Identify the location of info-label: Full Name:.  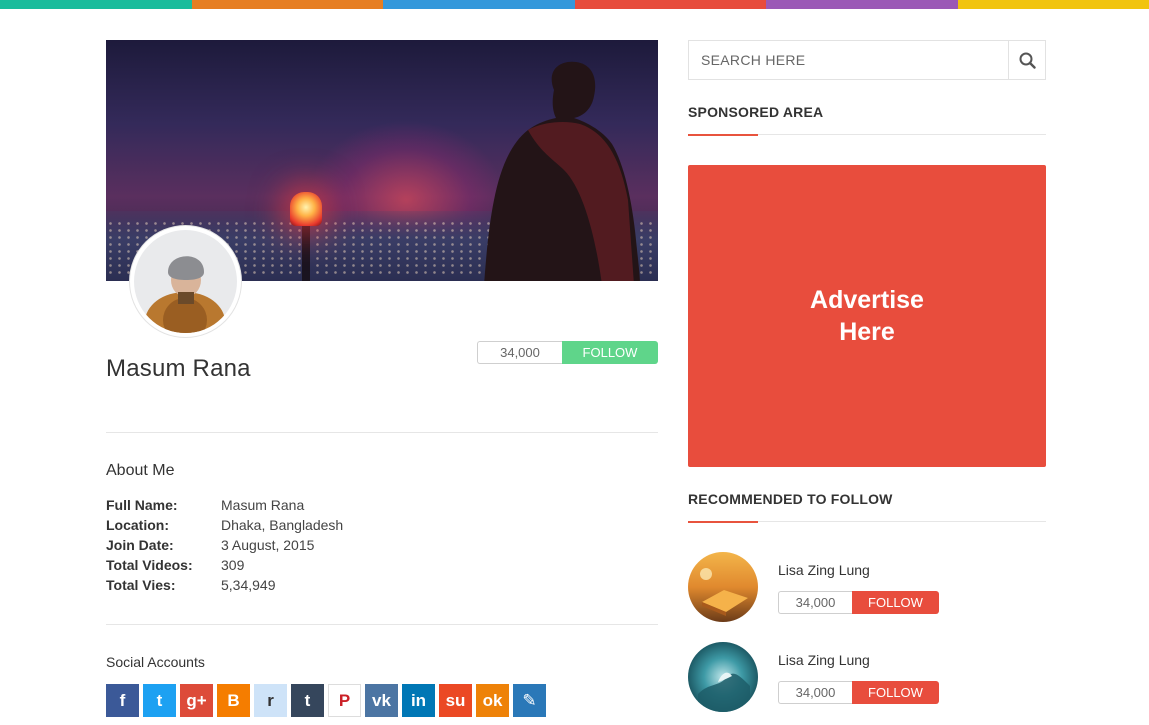
(142, 505).